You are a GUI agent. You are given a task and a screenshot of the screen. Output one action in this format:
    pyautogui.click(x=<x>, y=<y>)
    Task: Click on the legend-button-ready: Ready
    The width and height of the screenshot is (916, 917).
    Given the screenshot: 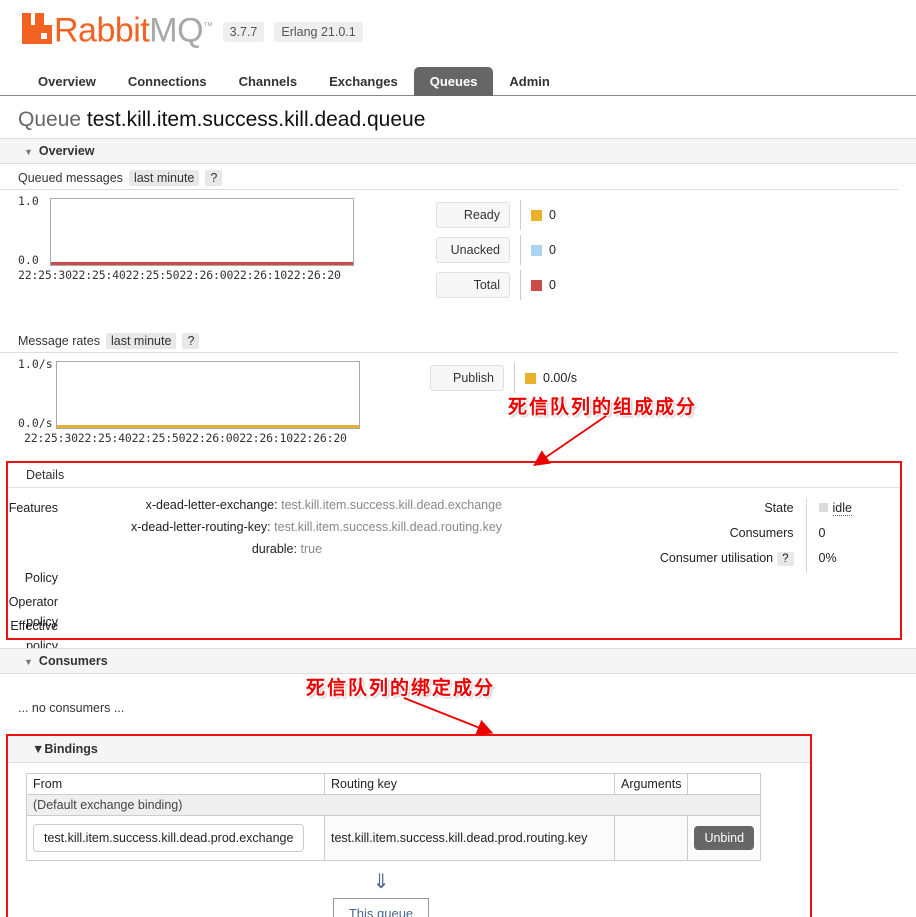 What is the action you would take?
    pyautogui.click(x=473, y=215)
    